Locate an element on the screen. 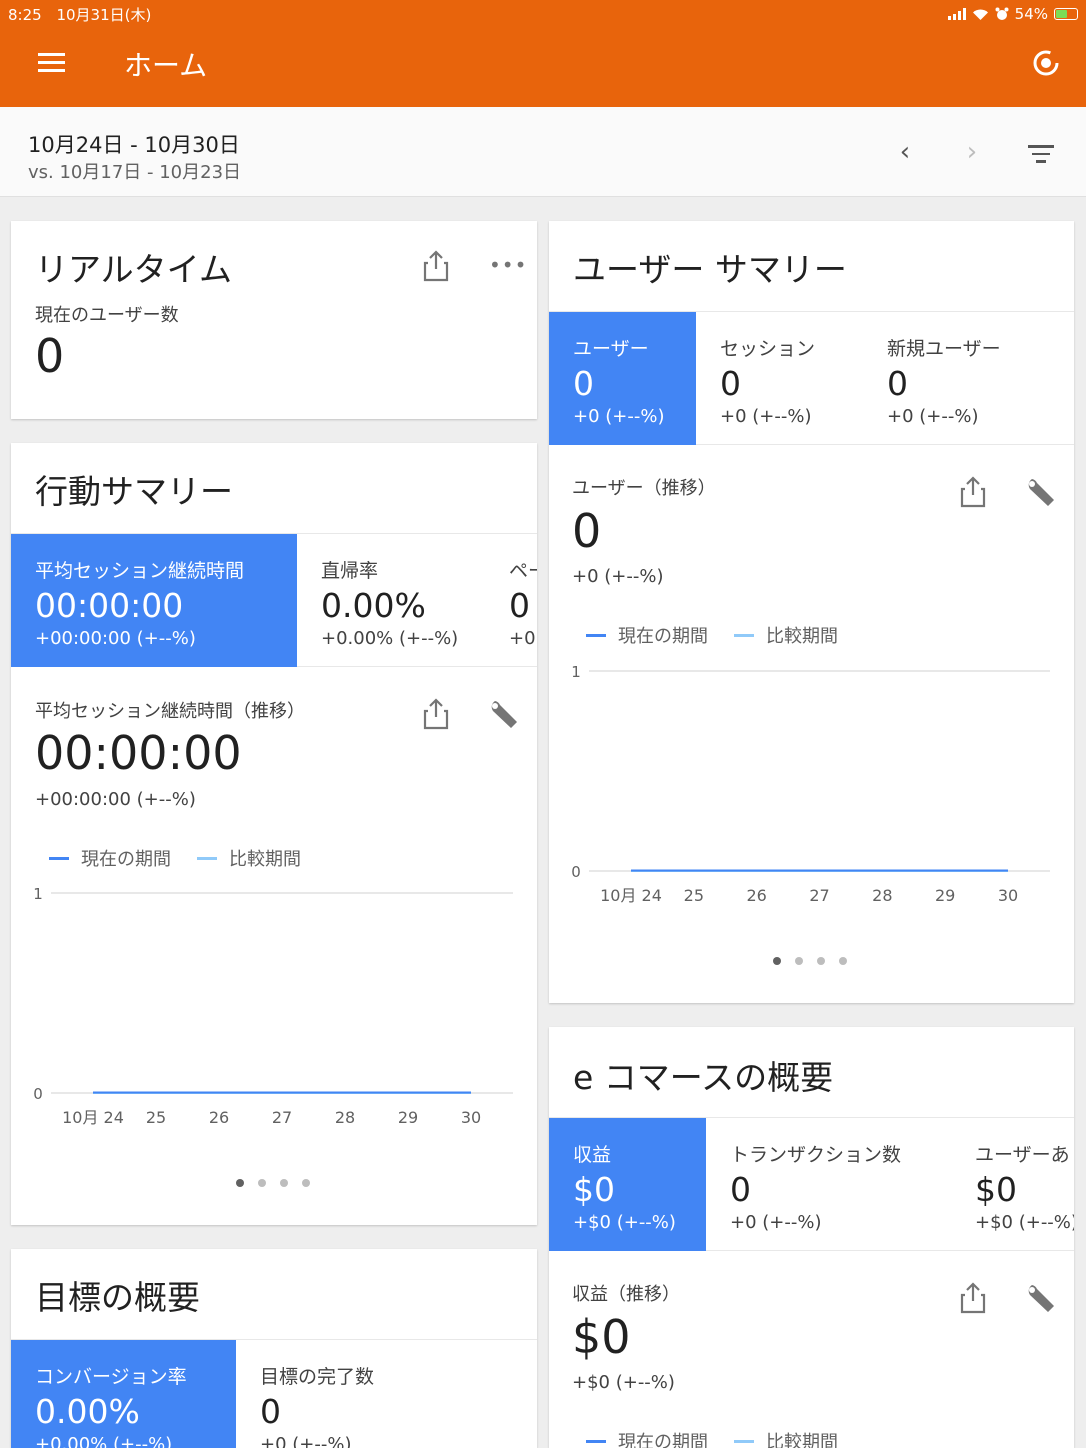  account-switch-icon is located at coordinates (1046, 63).